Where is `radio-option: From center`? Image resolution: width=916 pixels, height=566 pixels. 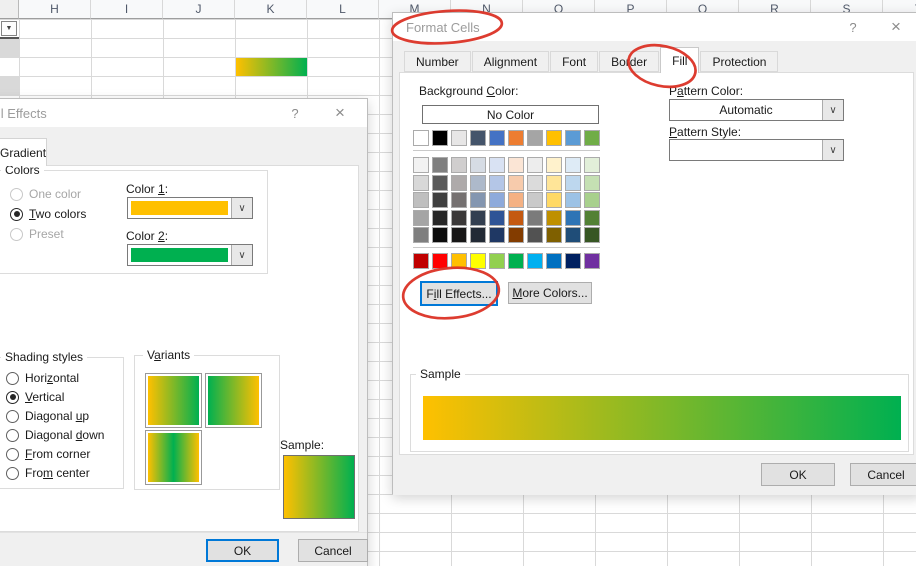
radio-option: From center is located at coordinates (55, 473).